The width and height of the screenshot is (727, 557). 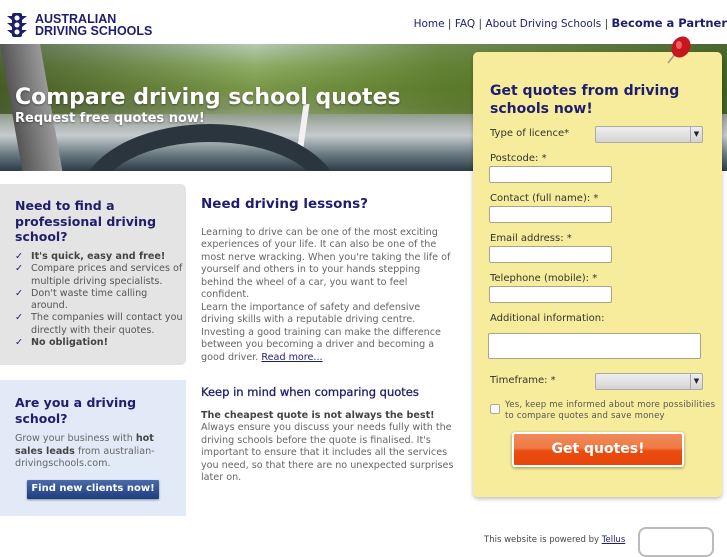 I want to click on postcode-label: Postcode: *, so click(x=518, y=158).